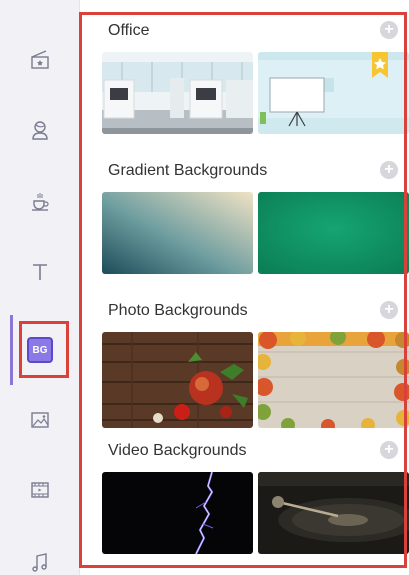  What do you see at coordinates (177, 93) in the screenshot?
I see `thumb-office-room` at bounding box center [177, 93].